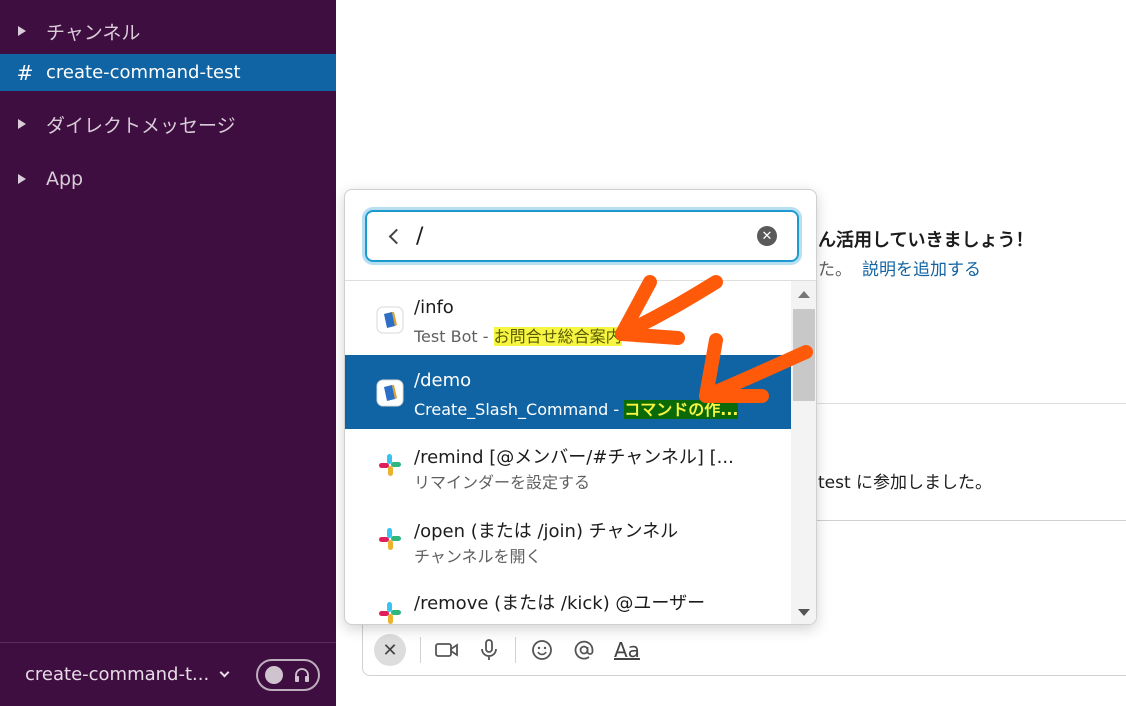 The image size is (1126, 706). What do you see at coordinates (489, 650) in the screenshot?
I see `microphone-icon` at bounding box center [489, 650].